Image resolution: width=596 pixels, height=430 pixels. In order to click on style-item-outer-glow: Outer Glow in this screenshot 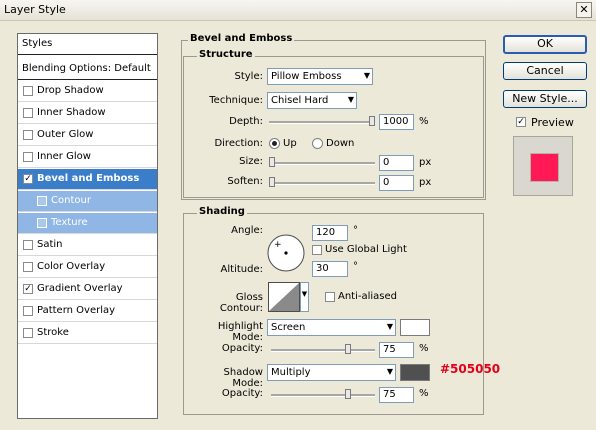, I will do `click(87, 135)`.